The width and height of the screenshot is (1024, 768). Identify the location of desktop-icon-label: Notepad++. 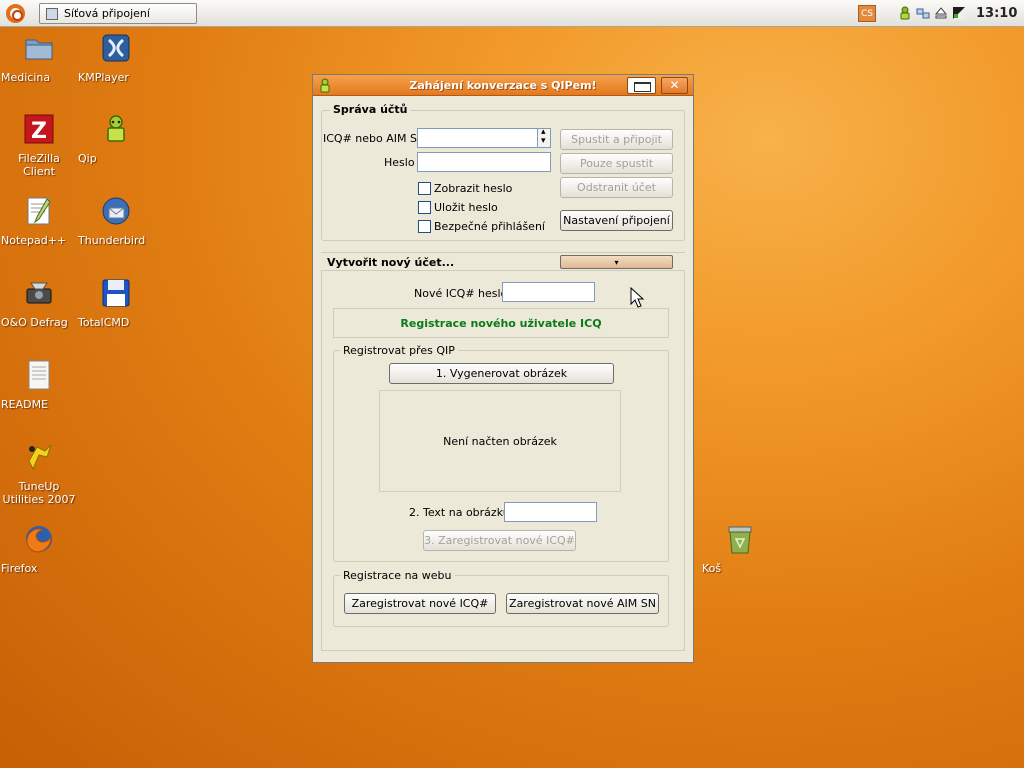
(34, 240).